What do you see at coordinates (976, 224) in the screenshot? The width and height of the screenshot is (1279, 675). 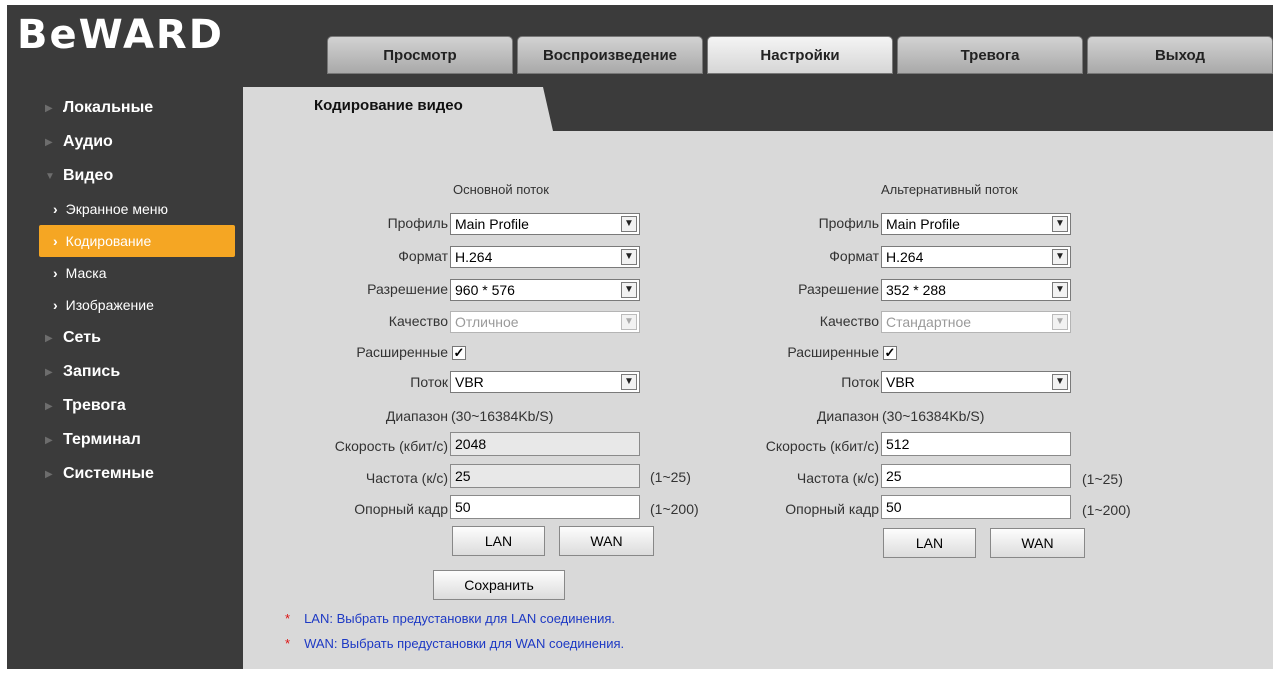 I see `alt-profile-select: Main Profile ▼` at bounding box center [976, 224].